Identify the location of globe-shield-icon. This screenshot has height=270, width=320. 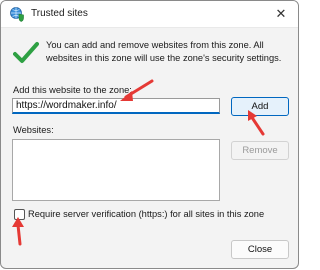
(17, 14).